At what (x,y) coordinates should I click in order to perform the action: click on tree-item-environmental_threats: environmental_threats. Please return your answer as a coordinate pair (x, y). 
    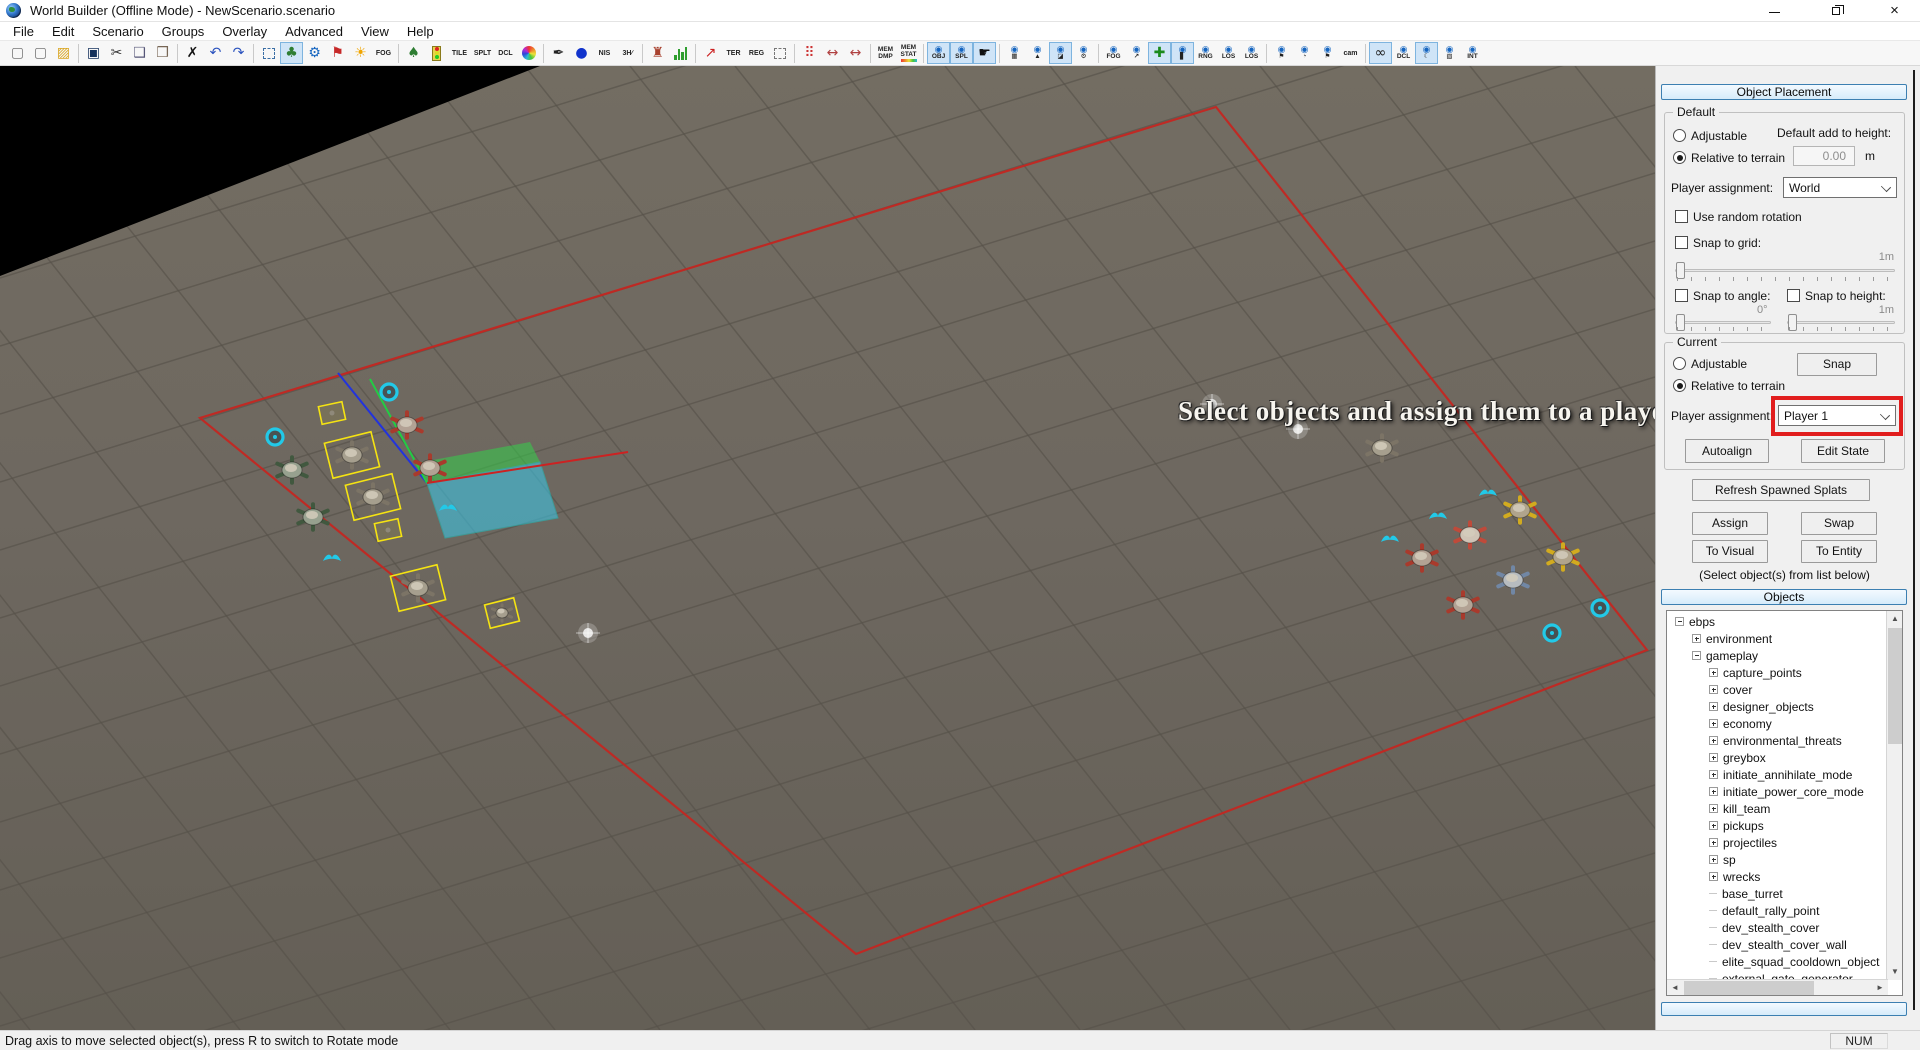
    Looking at the image, I should click on (1776, 740).